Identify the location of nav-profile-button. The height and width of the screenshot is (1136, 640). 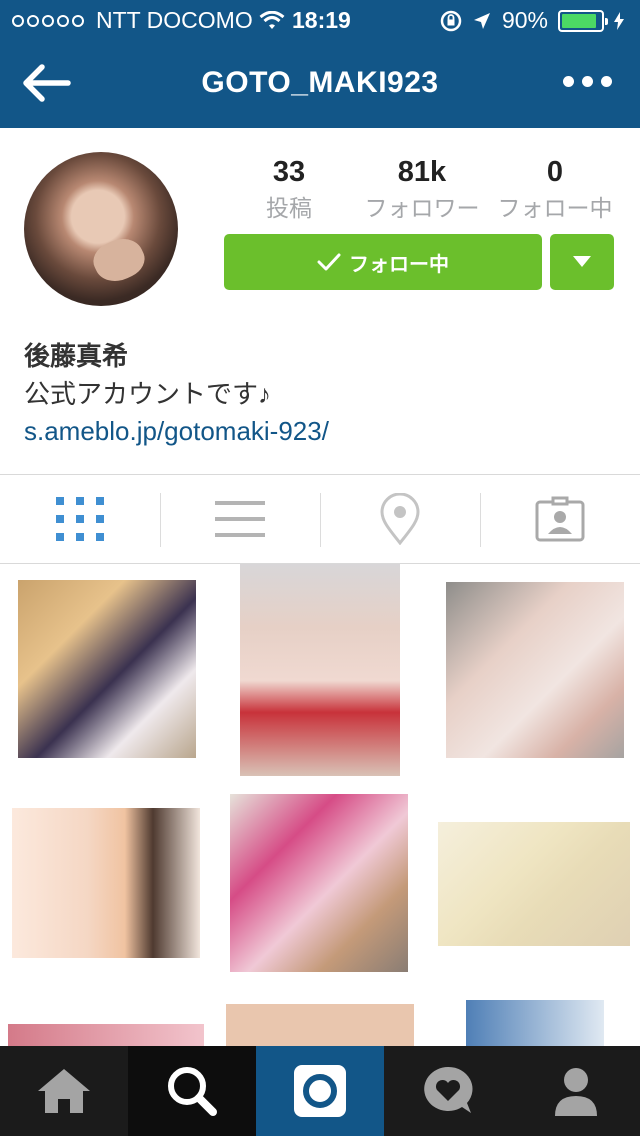
(576, 1091).